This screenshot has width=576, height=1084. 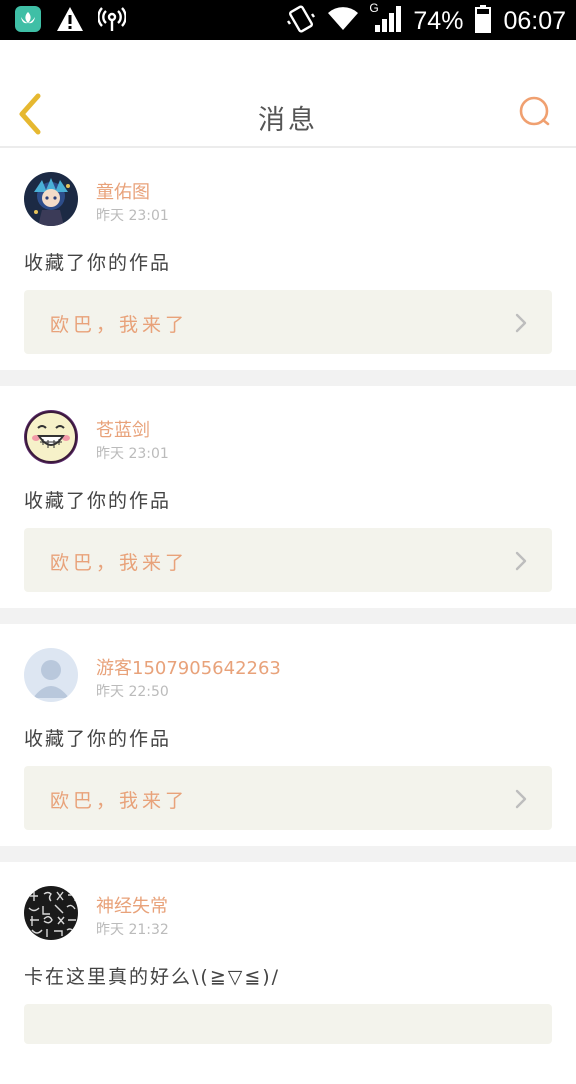 What do you see at coordinates (188, 667) in the screenshot?
I see `username: 游客1507905642263` at bounding box center [188, 667].